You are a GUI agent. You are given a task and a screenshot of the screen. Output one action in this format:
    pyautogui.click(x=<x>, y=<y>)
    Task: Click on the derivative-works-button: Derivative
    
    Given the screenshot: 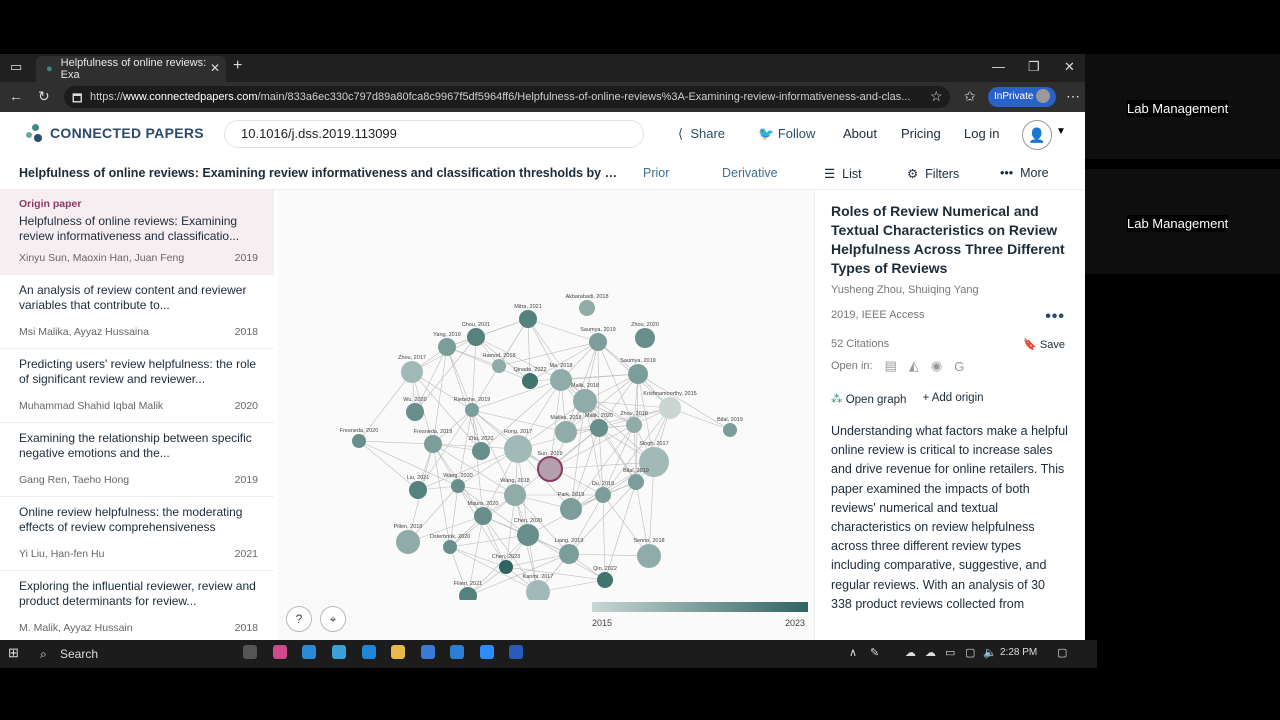 What is the action you would take?
    pyautogui.click(x=750, y=173)
    